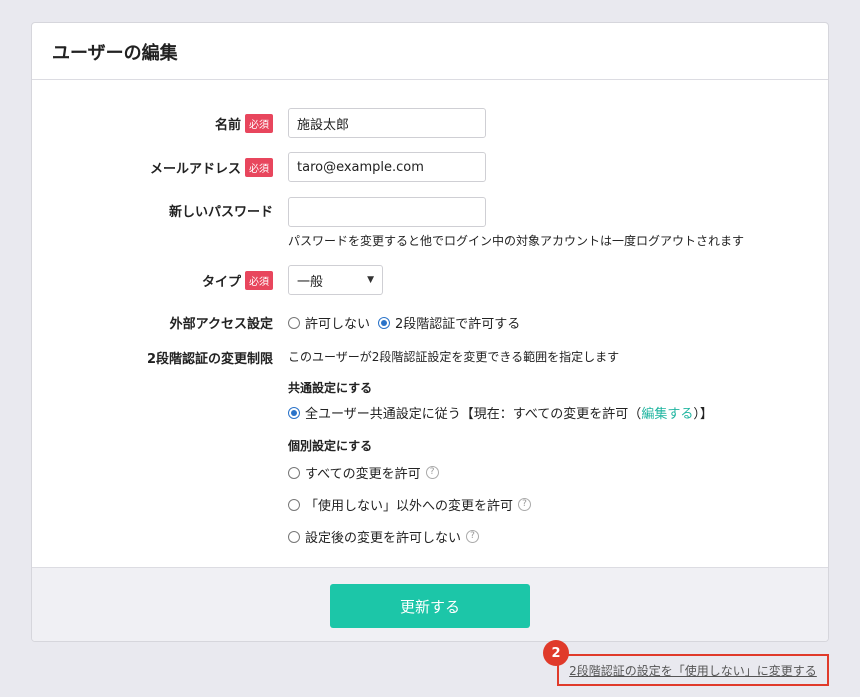 Image resolution: width=860 pixels, height=697 pixels. Describe the element at coordinates (387, 123) in the screenshot. I see `name-input` at that location.